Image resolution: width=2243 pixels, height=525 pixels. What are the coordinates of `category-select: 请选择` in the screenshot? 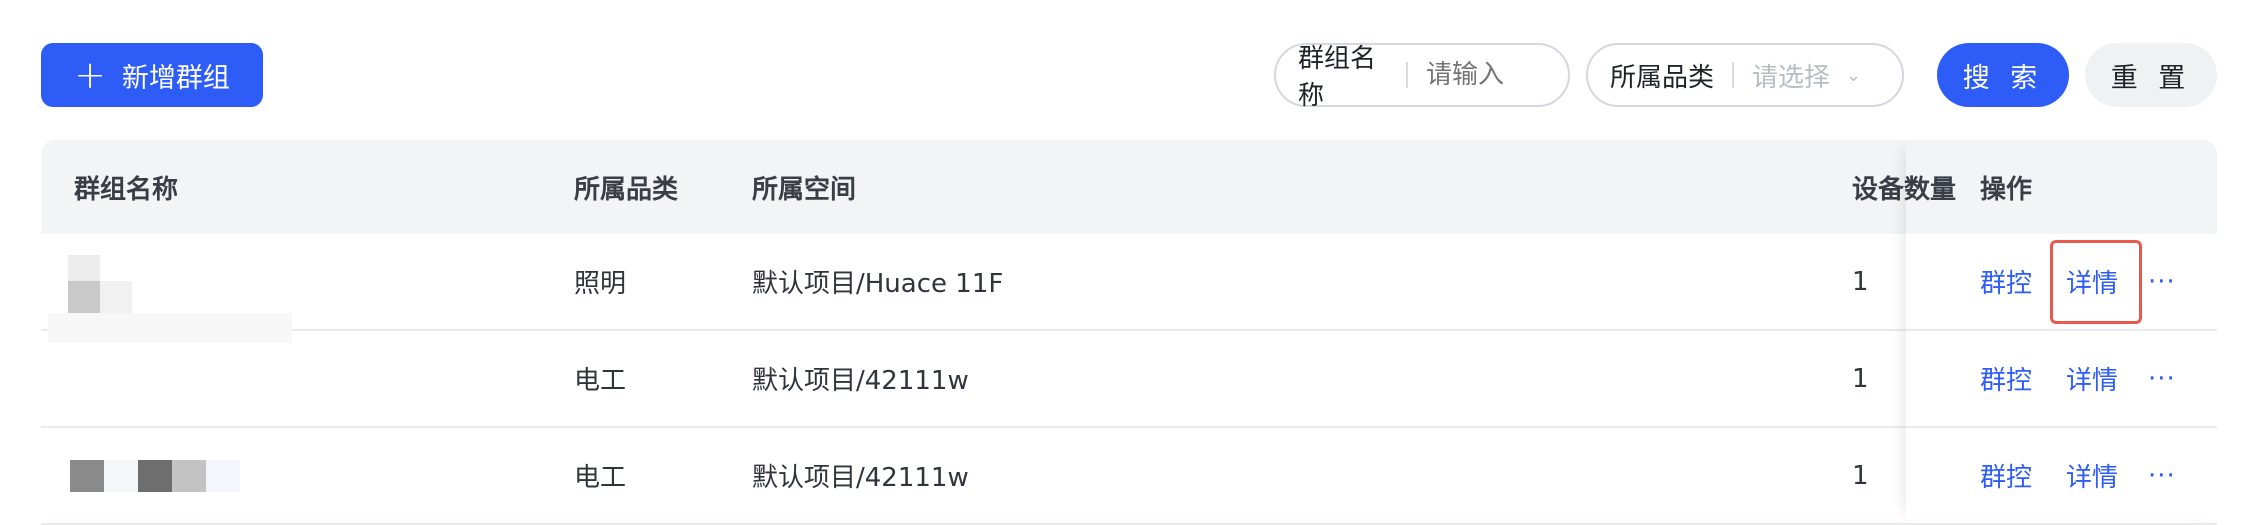 It's located at (1791, 75).